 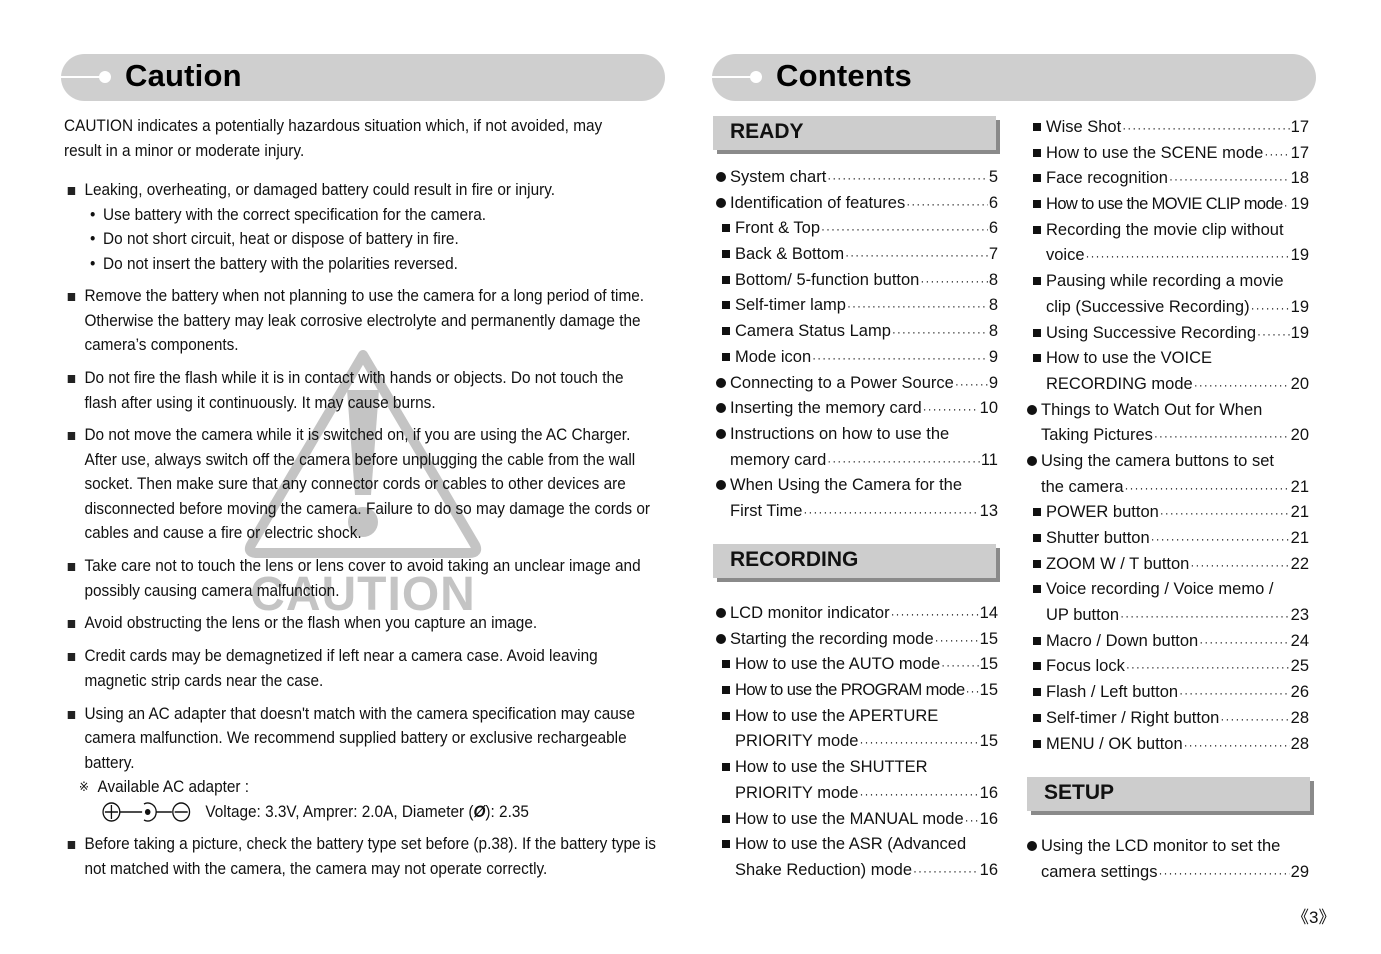 What do you see at coordinates (840, 433) in the screenshot?
I see `toc-entry-title: Instructions on how to use the` at bounding box center [840, 433].